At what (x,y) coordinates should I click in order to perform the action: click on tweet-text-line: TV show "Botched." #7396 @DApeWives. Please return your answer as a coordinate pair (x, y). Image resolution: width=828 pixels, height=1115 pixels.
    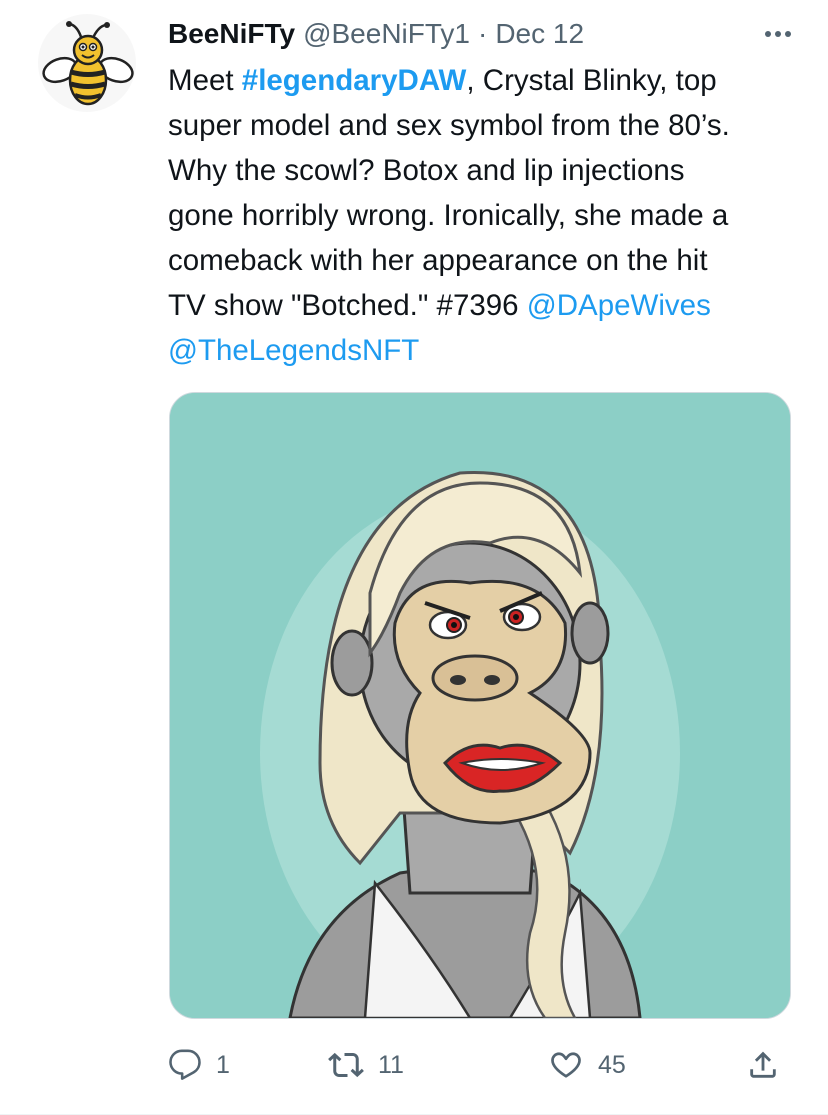
    Looking at the image, I should click on (439, 305).